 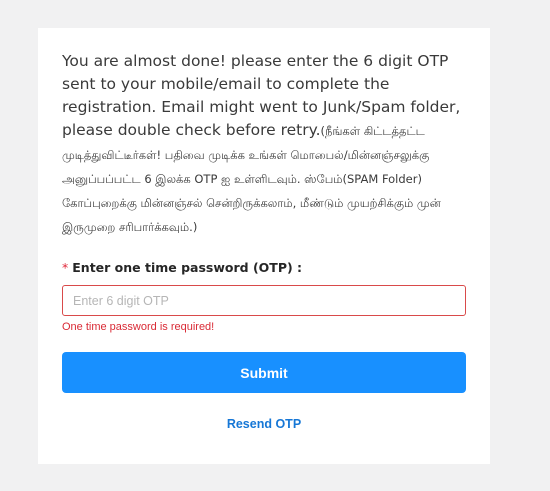 I want to click on otp-error-message: One time password is required!, so click(x=138, y=327).